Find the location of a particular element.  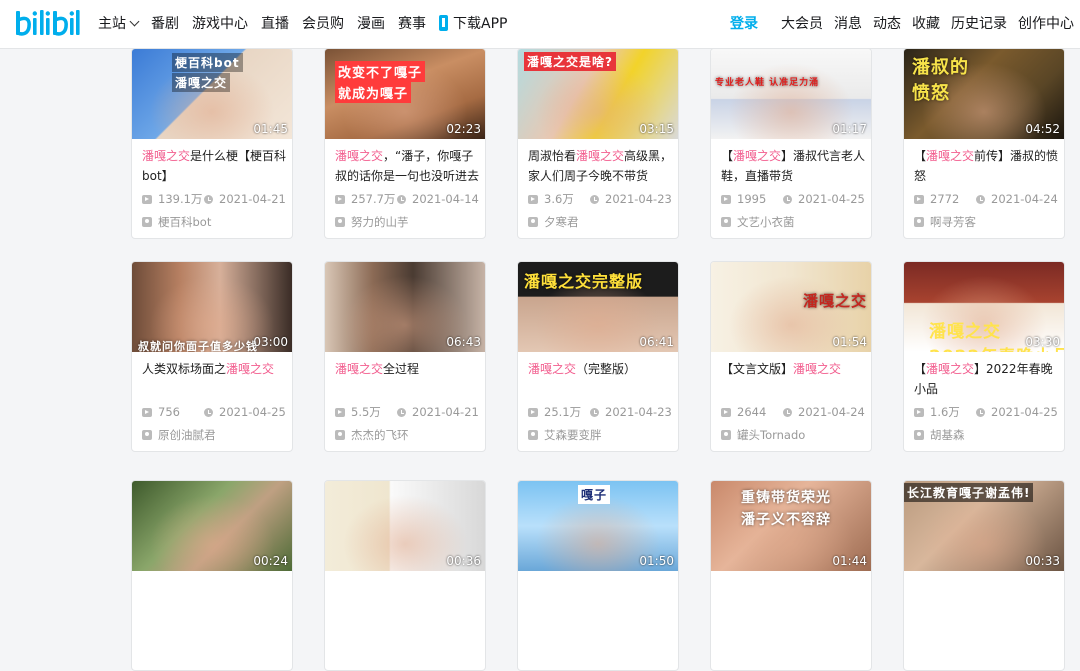

nav-dynamics: 动态 is located at coordinates (887, 23).